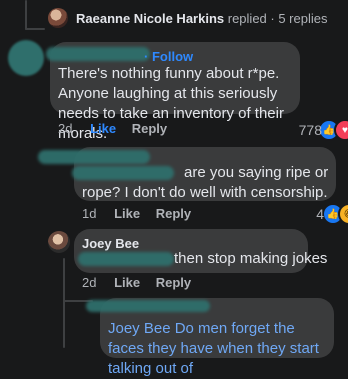 The height and width of the screenshot is (379, 348). What do you see at coordinates (251, 258) in the screenshot?
I see `comment-text: then stop making jokes` at bounding box center [251, 258].